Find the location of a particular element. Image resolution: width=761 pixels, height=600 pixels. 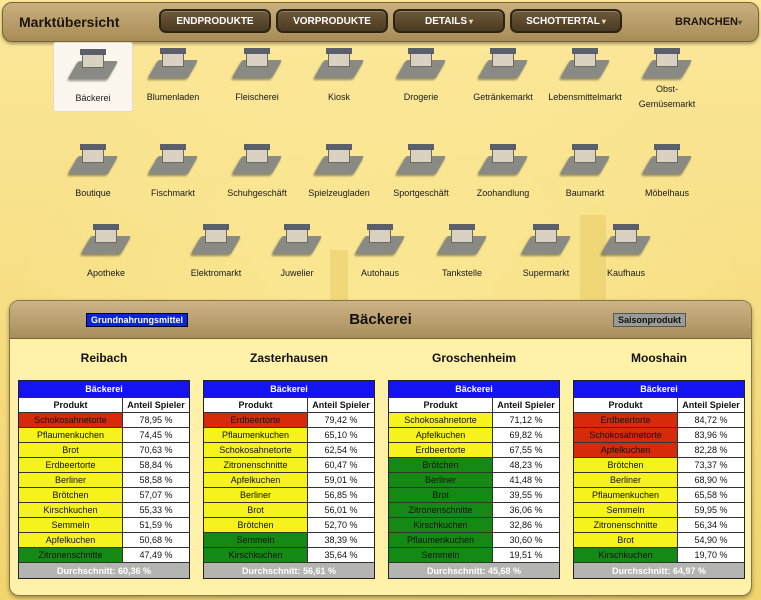

shop-item: Tankstelle is located at coordinates (462, 253).